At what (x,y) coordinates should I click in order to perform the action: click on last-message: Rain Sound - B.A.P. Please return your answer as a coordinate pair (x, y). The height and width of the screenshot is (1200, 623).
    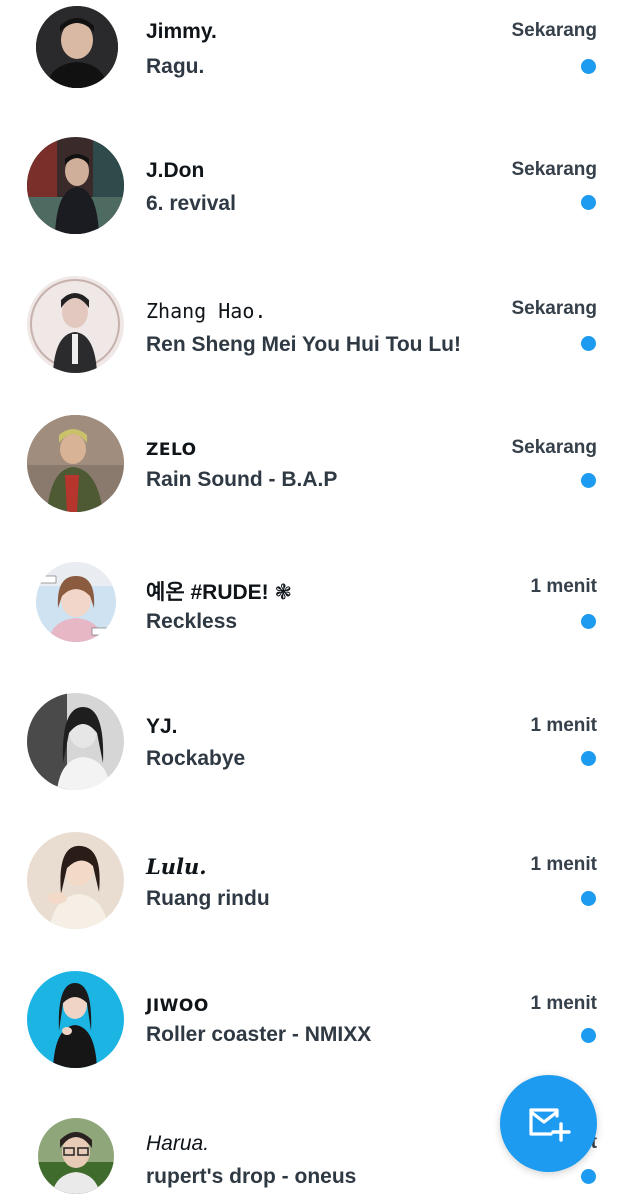
    Looking at the image, I should click on (242, 479).